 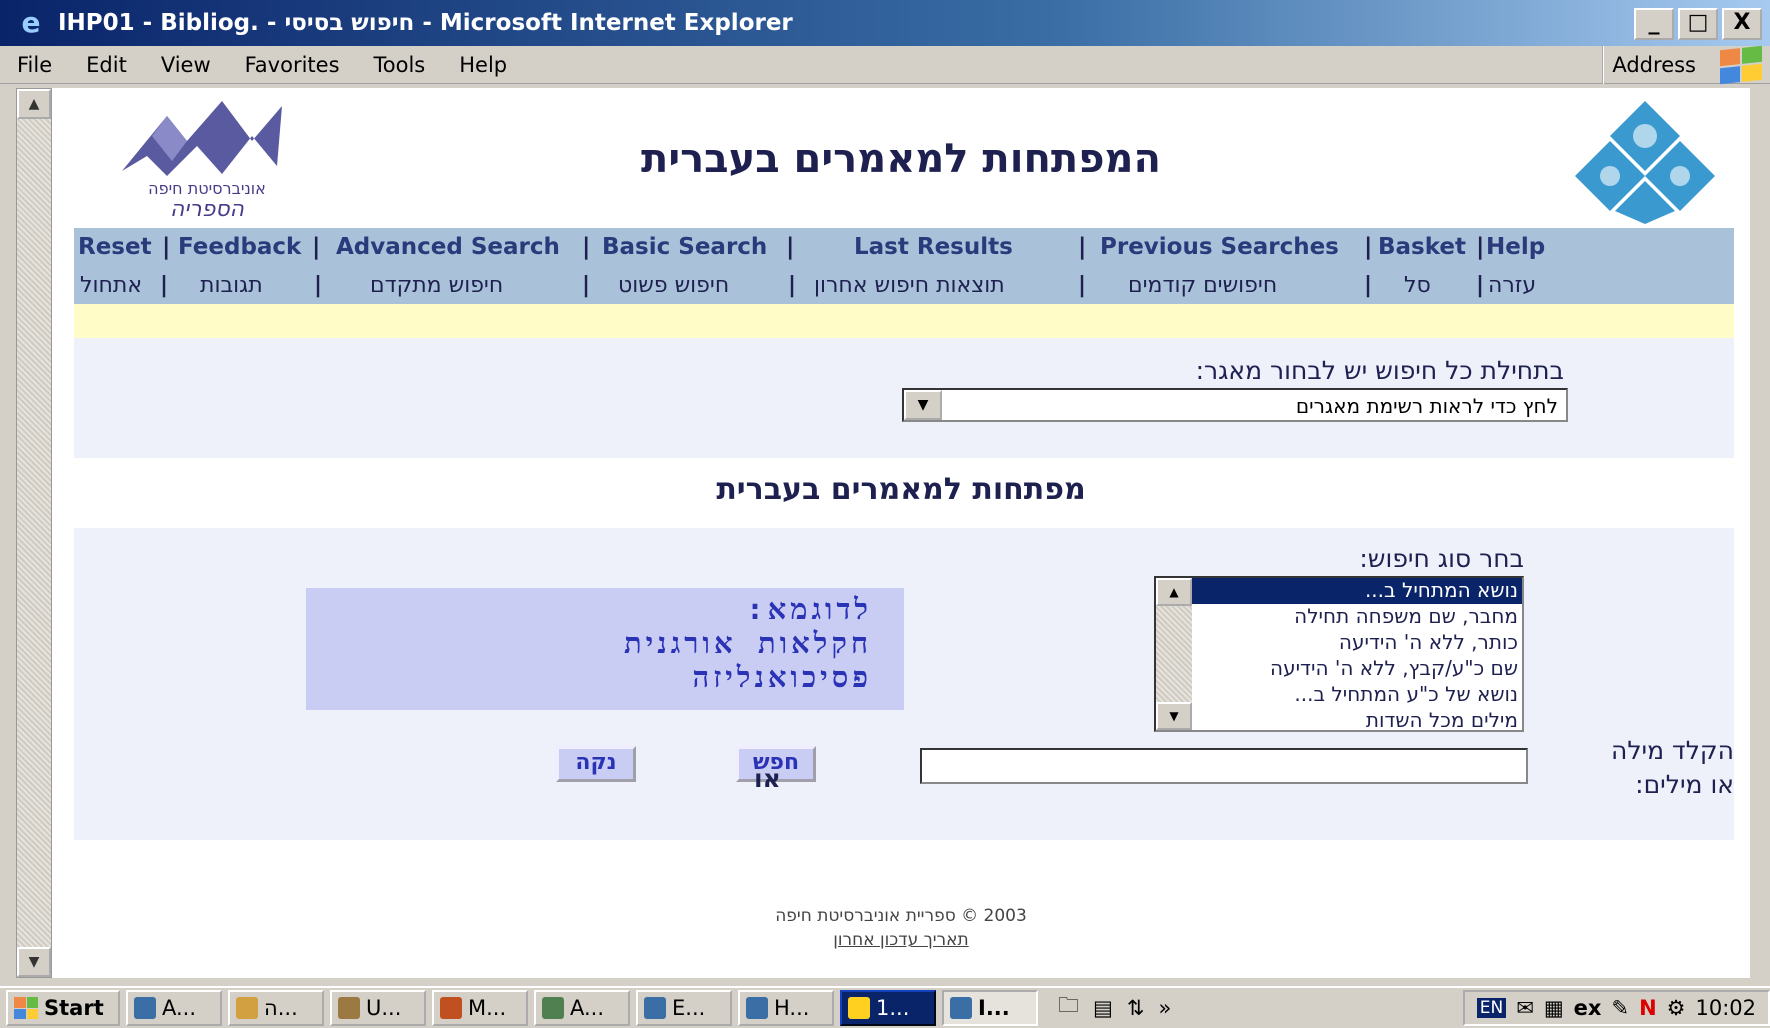 What do you see at coordinates (1676, 1008) in the screenshot?
I see `settings-icon: ⚙` at bounding box center [1676, 1008].